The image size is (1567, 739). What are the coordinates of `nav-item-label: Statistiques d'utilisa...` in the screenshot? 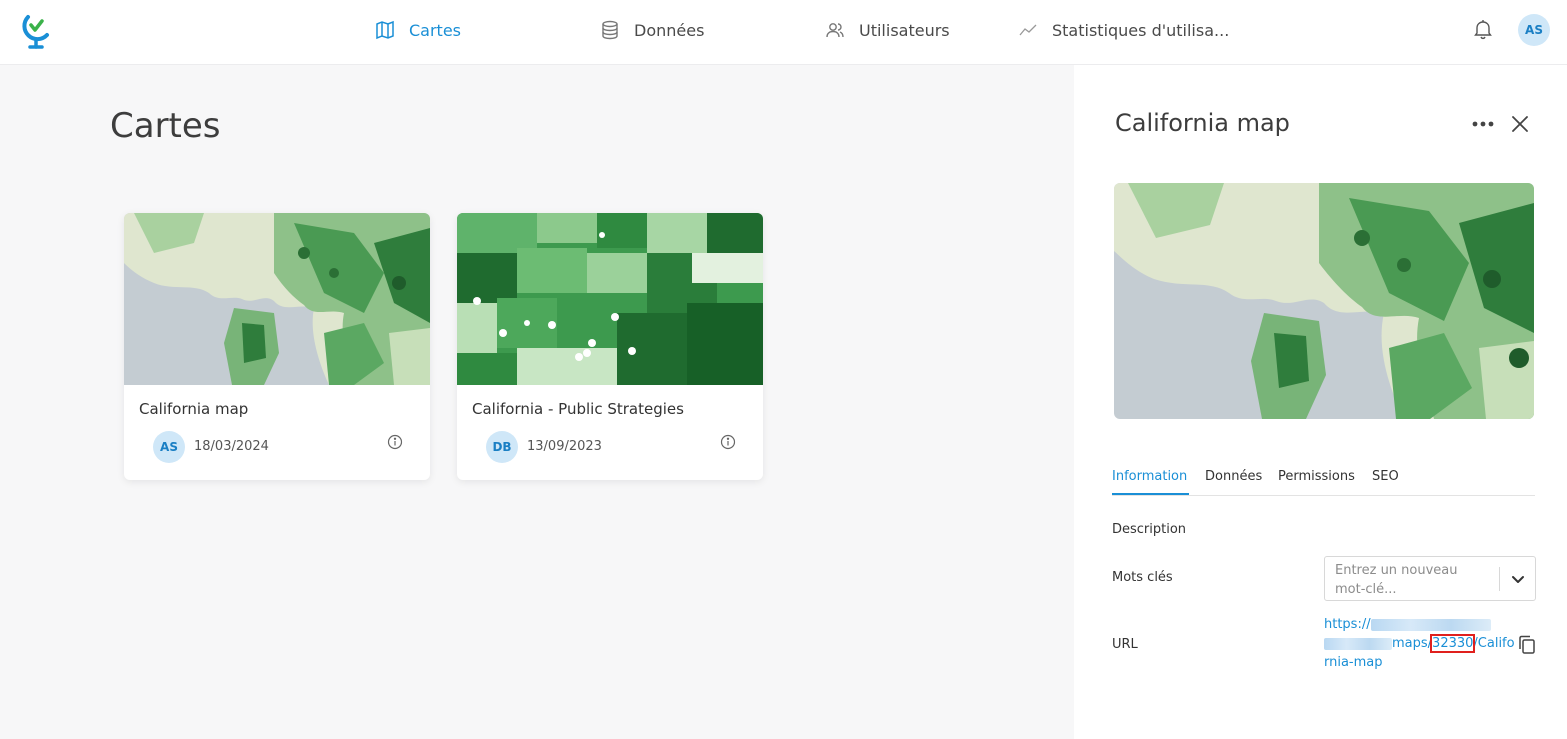 It's located at (1141, 30).